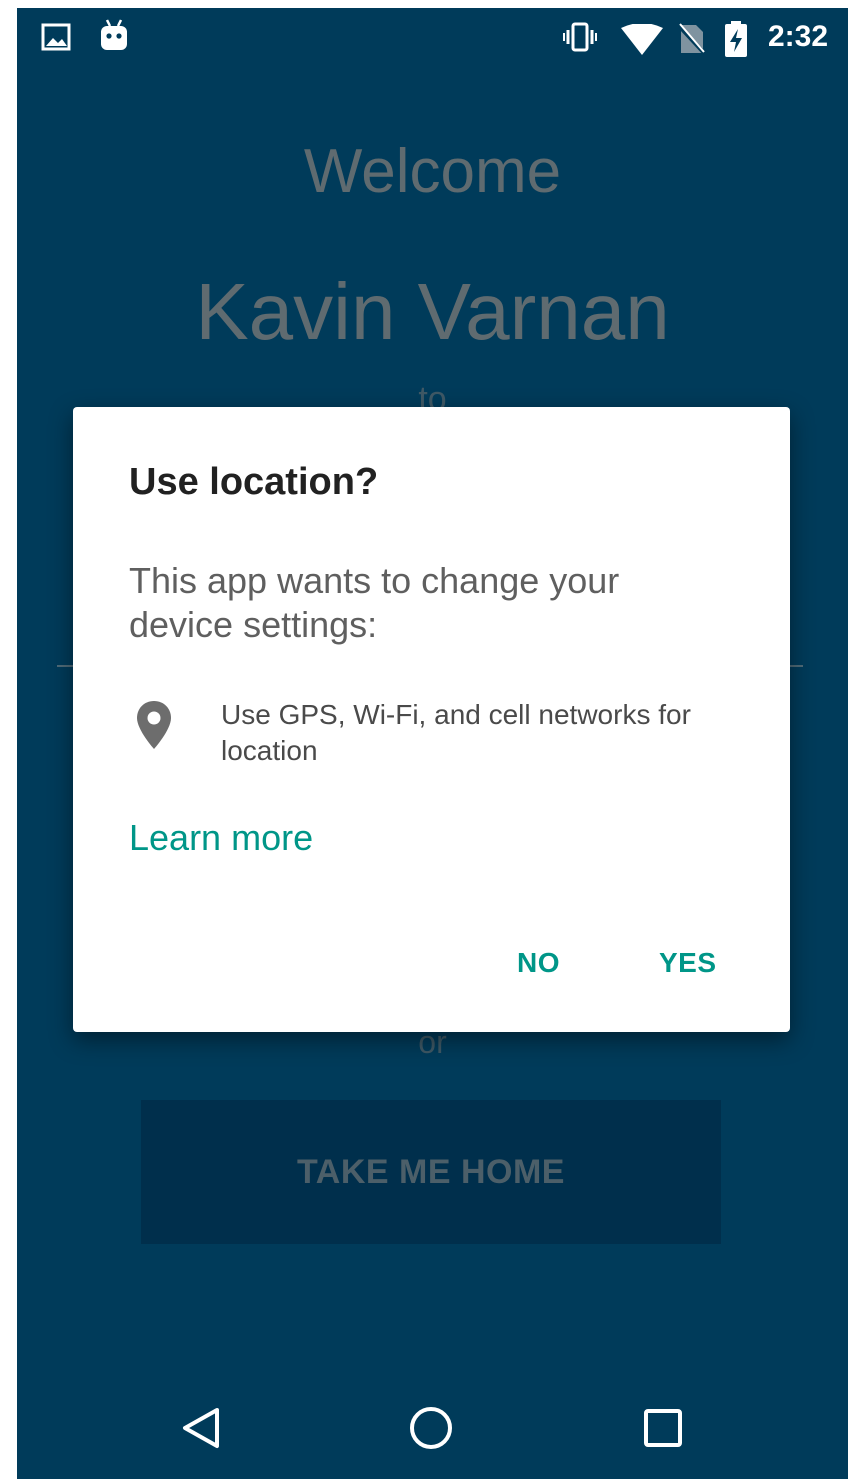  What do you see at coordinates (432, 171) in the screenshot?
I see `welcome-text: Welcome` at bounding box center [432, 171].